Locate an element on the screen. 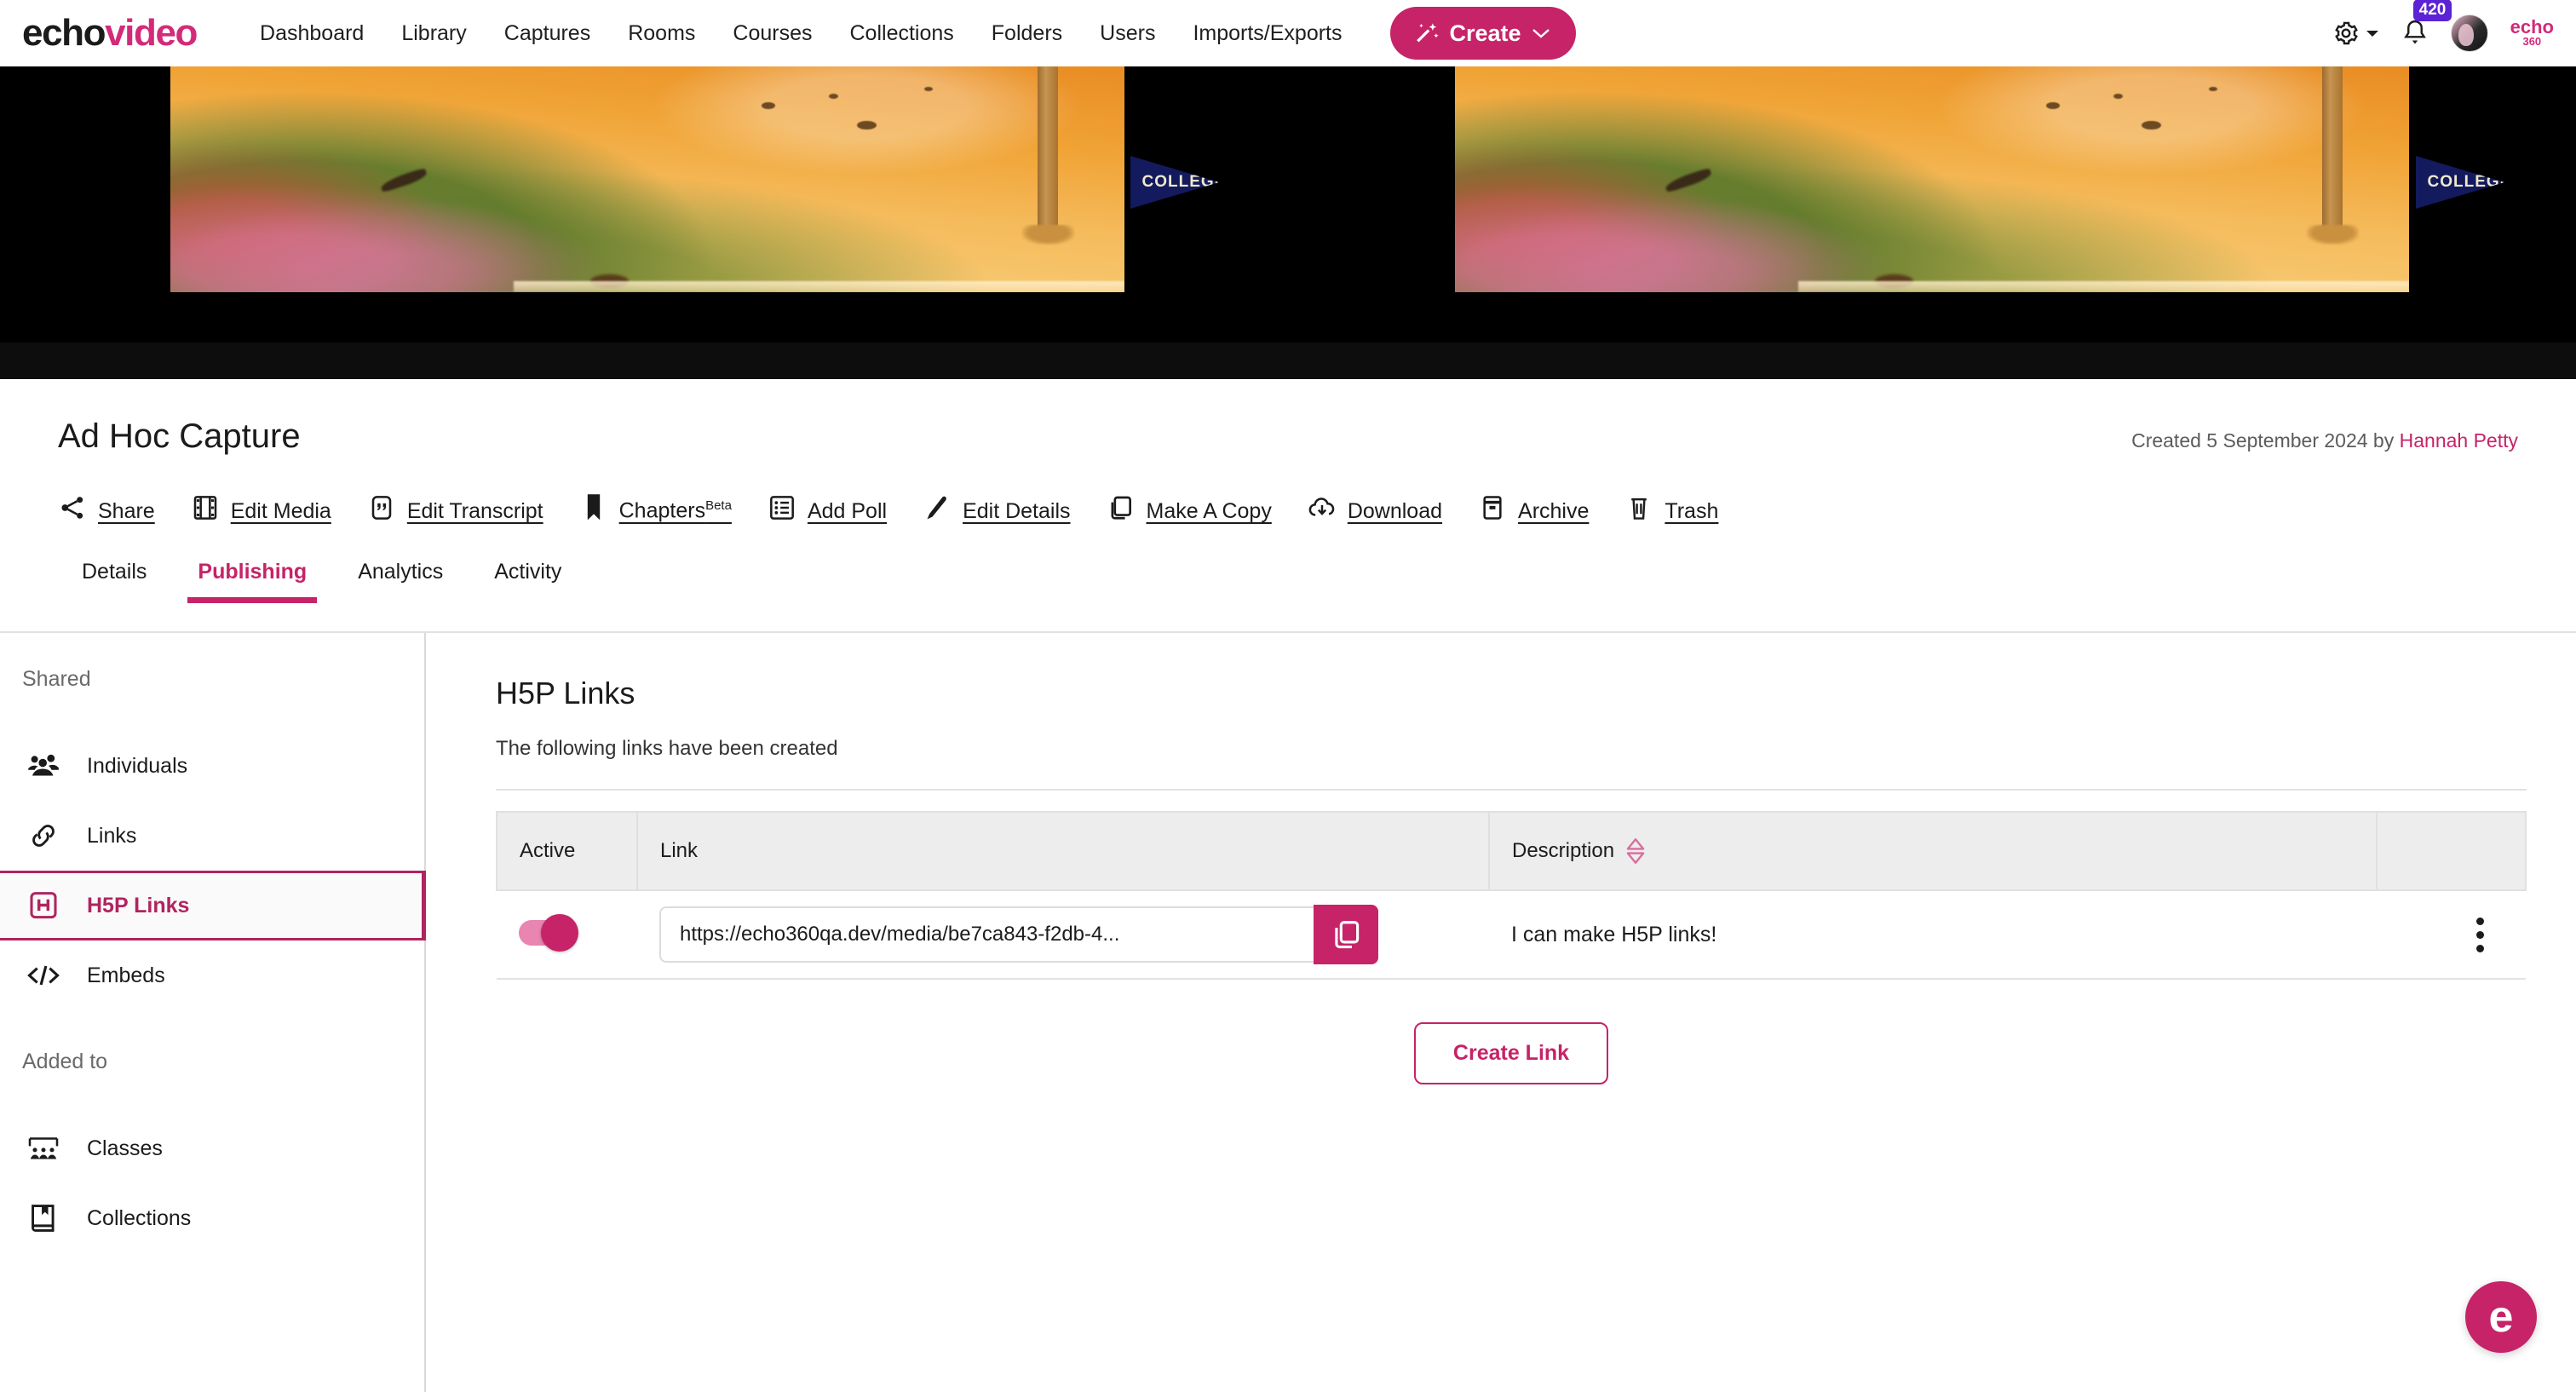  action-archive: Archive is located at coordinates (1534, 508).